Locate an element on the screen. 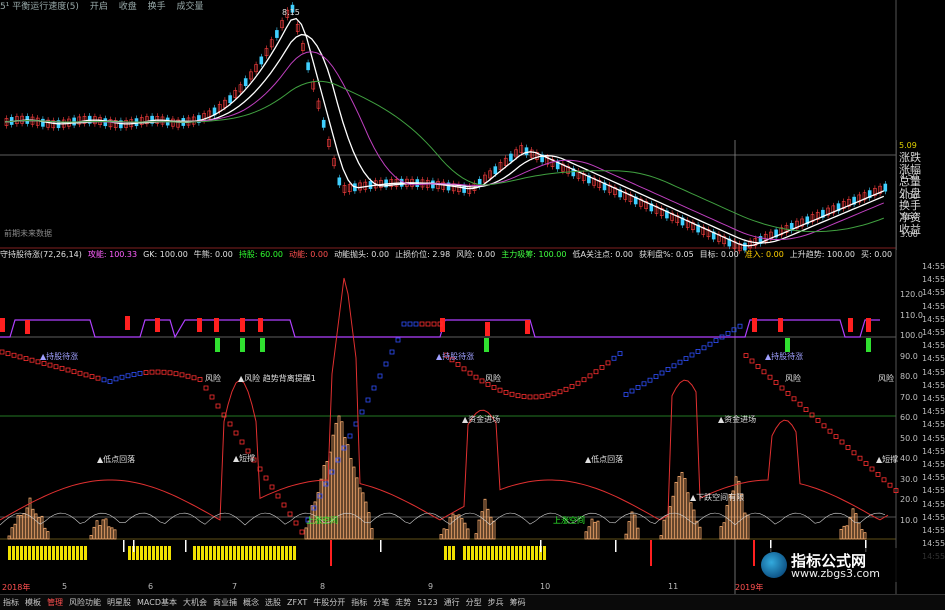  tab-17: 分型 is located at coordinates (474, 602).